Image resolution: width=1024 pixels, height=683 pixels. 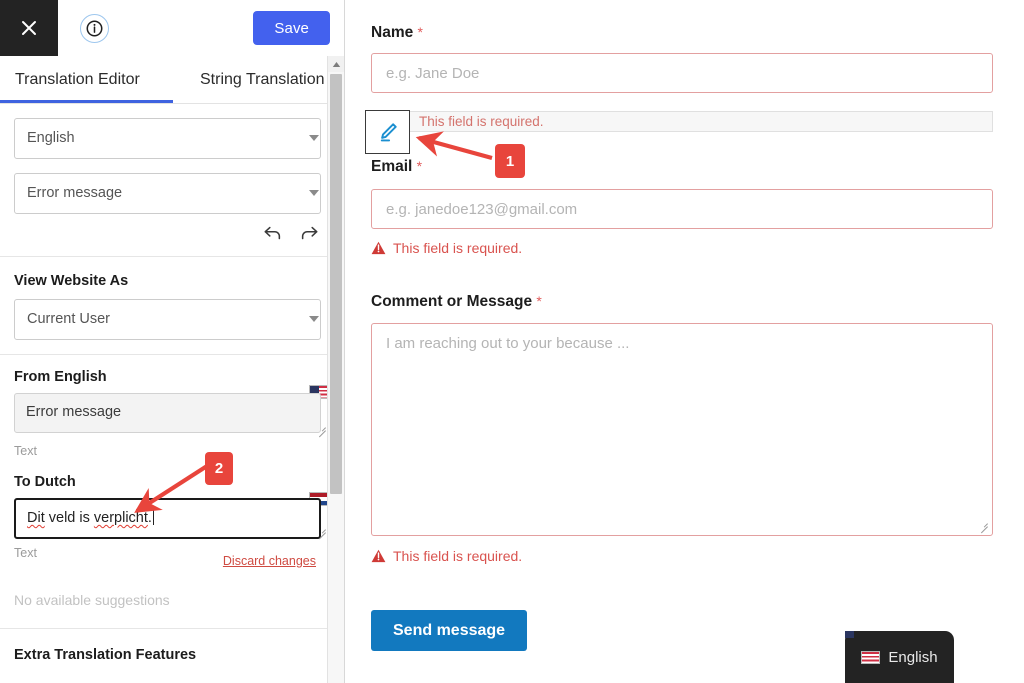 I want to click on email-error-text: This field is required., so click(x=458, y=248).